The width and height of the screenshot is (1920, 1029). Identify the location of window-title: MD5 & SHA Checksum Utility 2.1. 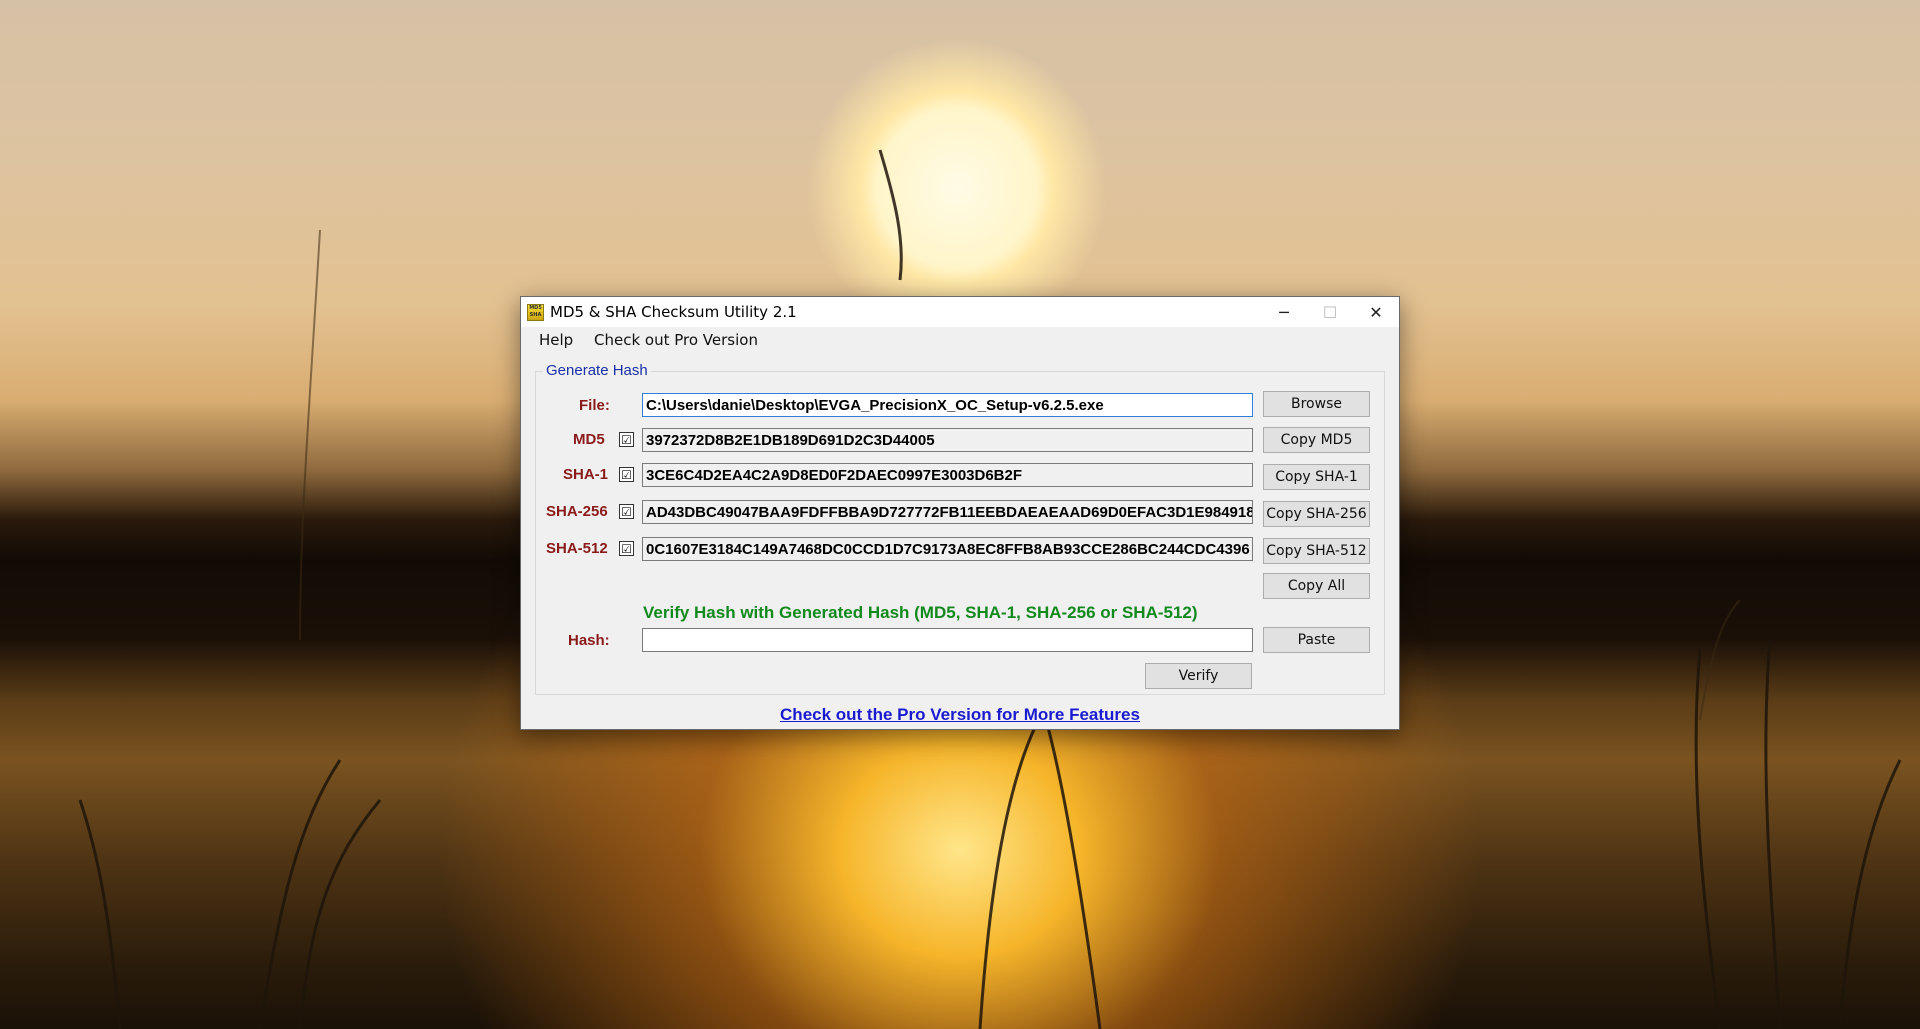
(673, 312).